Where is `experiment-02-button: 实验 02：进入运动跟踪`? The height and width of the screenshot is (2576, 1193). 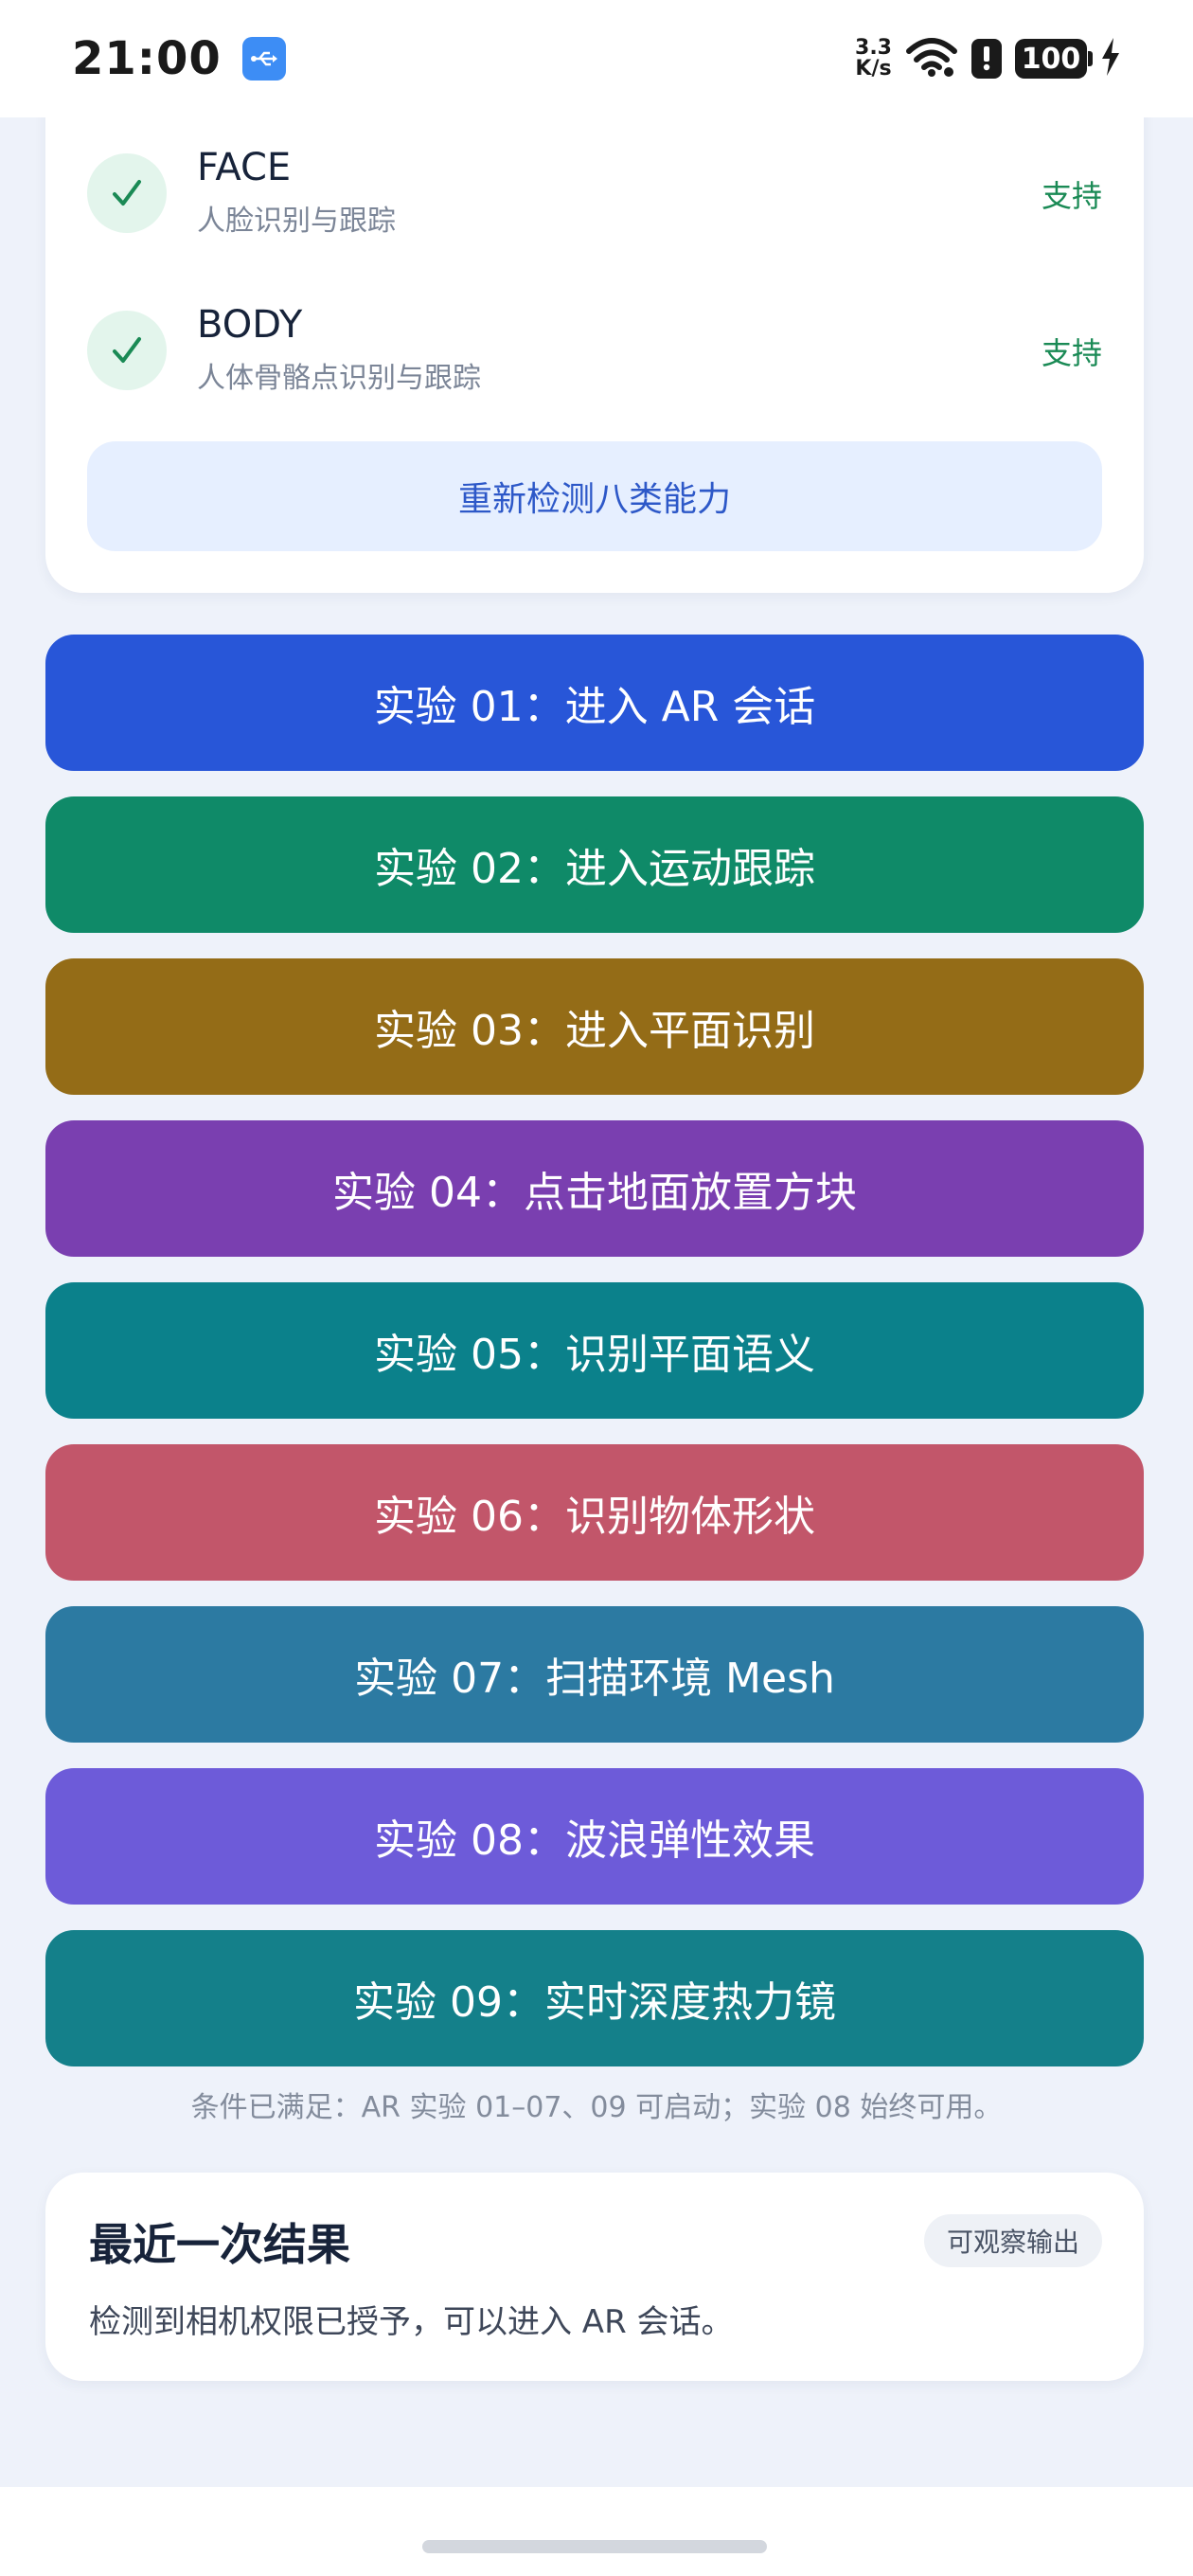
experiment-02-button: 实验 02：进入运动跟踪 is located at coordinates (594, 864).